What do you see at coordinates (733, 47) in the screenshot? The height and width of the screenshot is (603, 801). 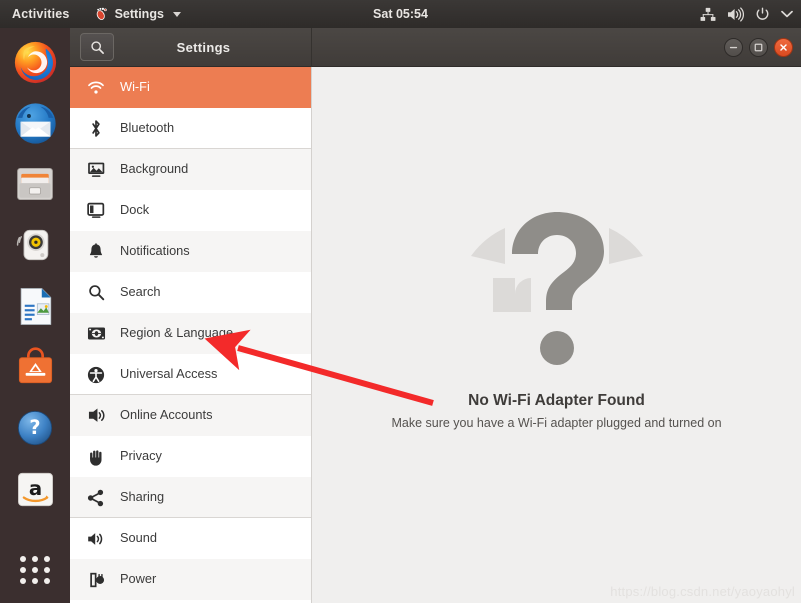 I see `minimize-button` at bounding box center [733, 47].